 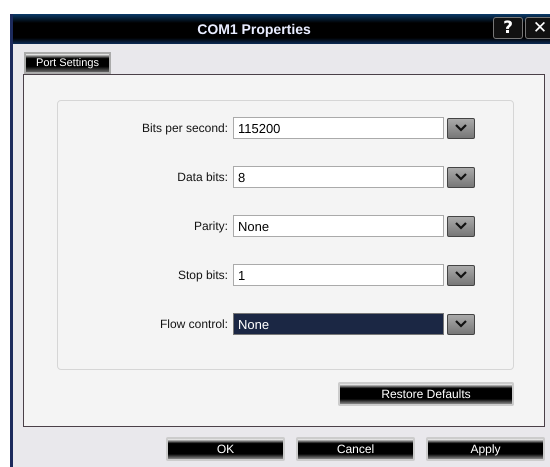 I want to click on field-label: Flow control:, so click(x=193, y=324).